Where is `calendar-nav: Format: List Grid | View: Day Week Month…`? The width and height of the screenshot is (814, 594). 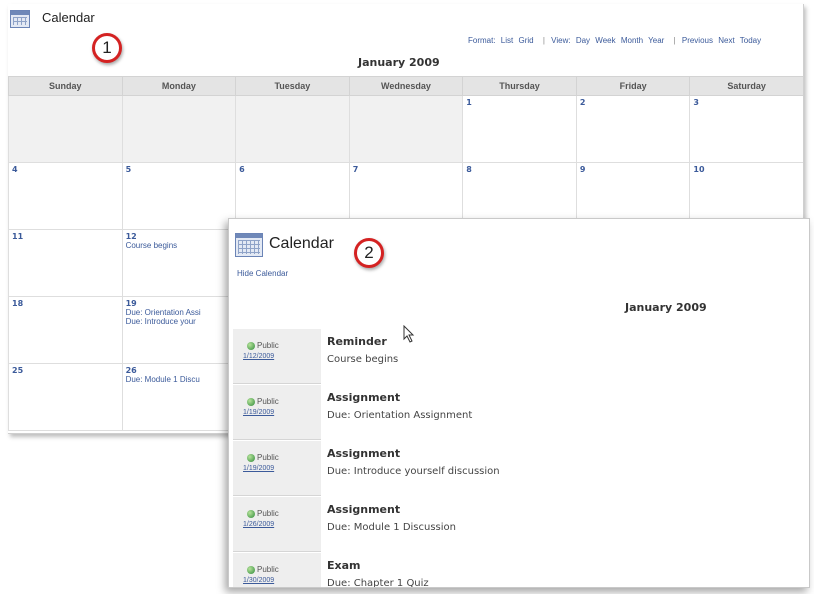
calendar-nav: Format: List Grid | View: Day Week Month… is located at coordinates (616, 40).